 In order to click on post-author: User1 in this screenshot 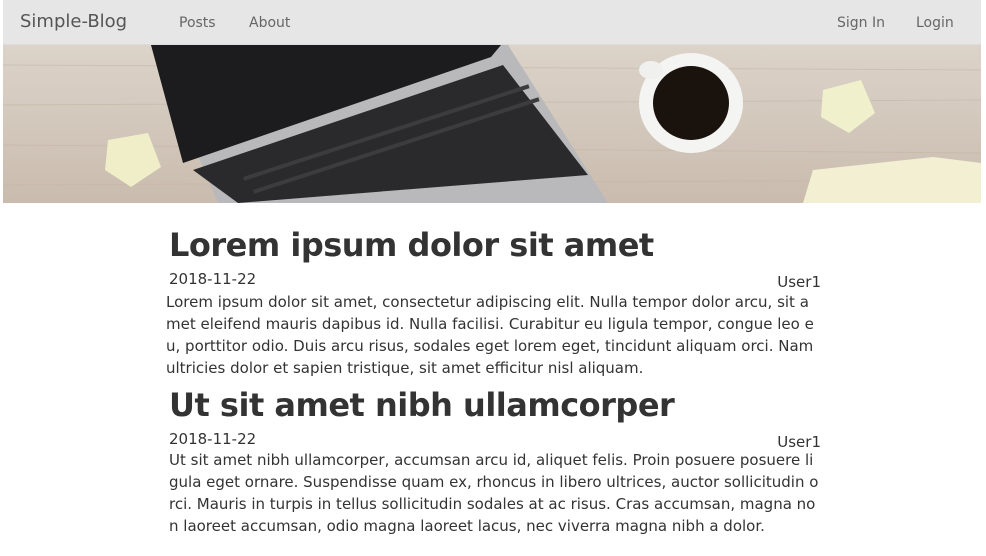, I will do `click(799, 282)`.